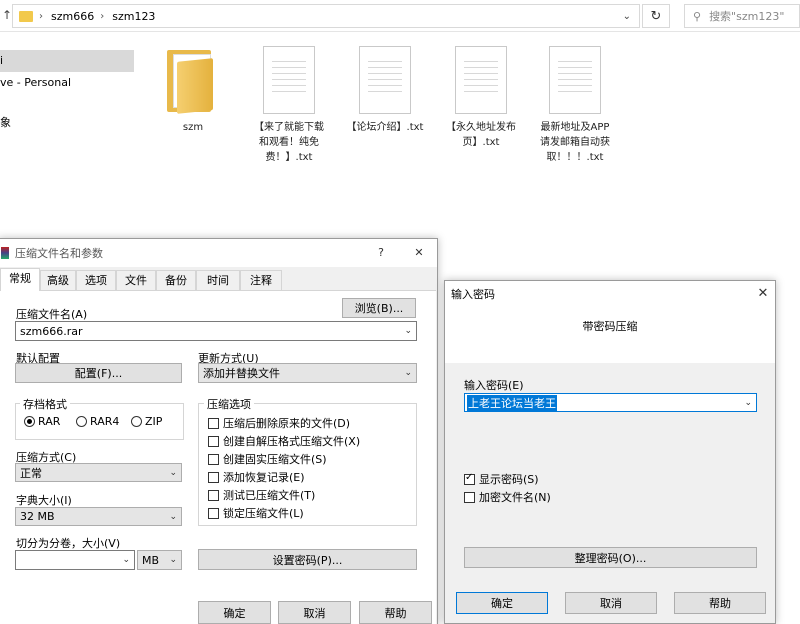 Image resolution: width=800 pixels, height=624 pixels. What do you see at coordinates (381, 253) in the screenshot?
I see `help-icon: ?` at bounding box center [381, 253].